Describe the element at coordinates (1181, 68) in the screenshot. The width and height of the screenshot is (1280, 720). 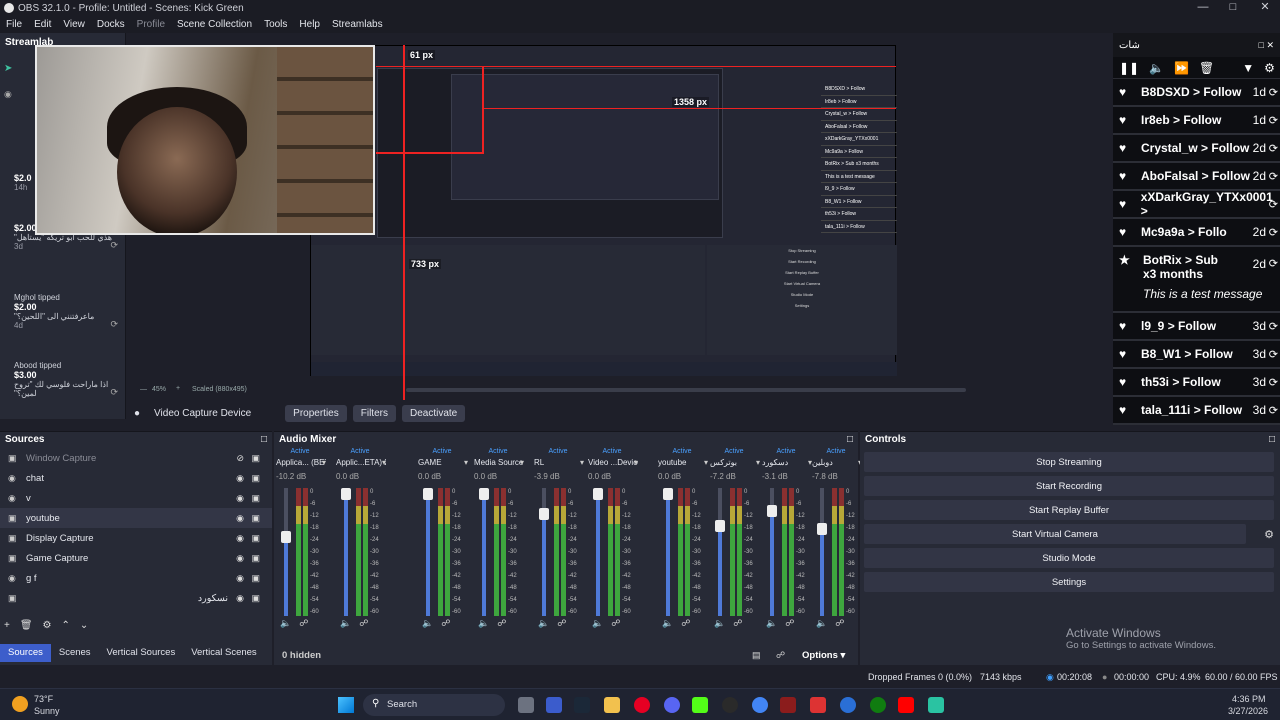
I see `skip-icon: ⏩` at that location.